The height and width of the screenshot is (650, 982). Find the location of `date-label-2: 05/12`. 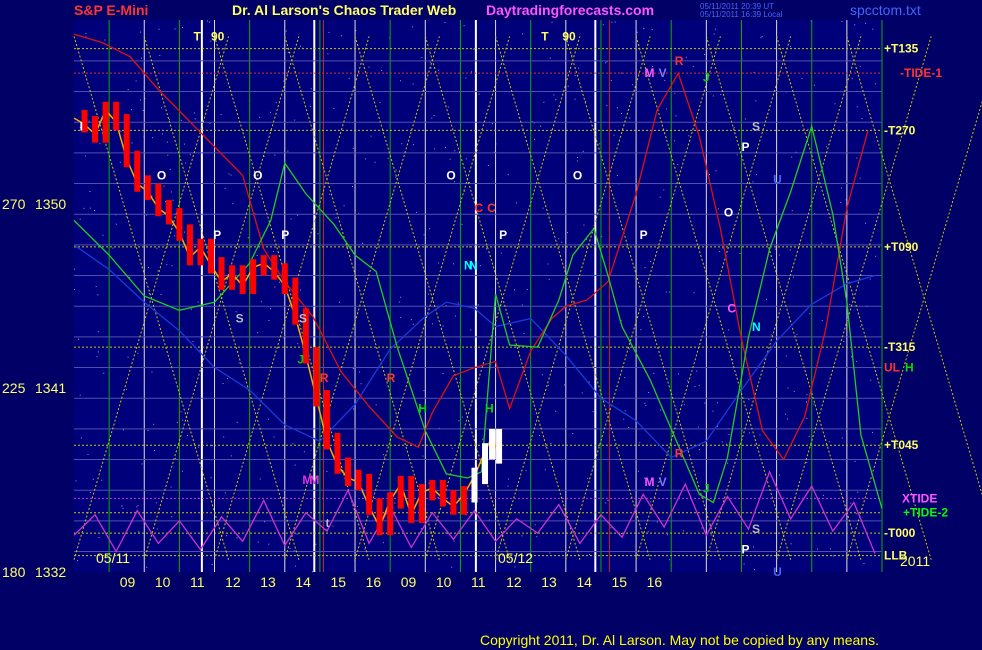

date-label-2: 05/12 is located at coordinates (515, 558).